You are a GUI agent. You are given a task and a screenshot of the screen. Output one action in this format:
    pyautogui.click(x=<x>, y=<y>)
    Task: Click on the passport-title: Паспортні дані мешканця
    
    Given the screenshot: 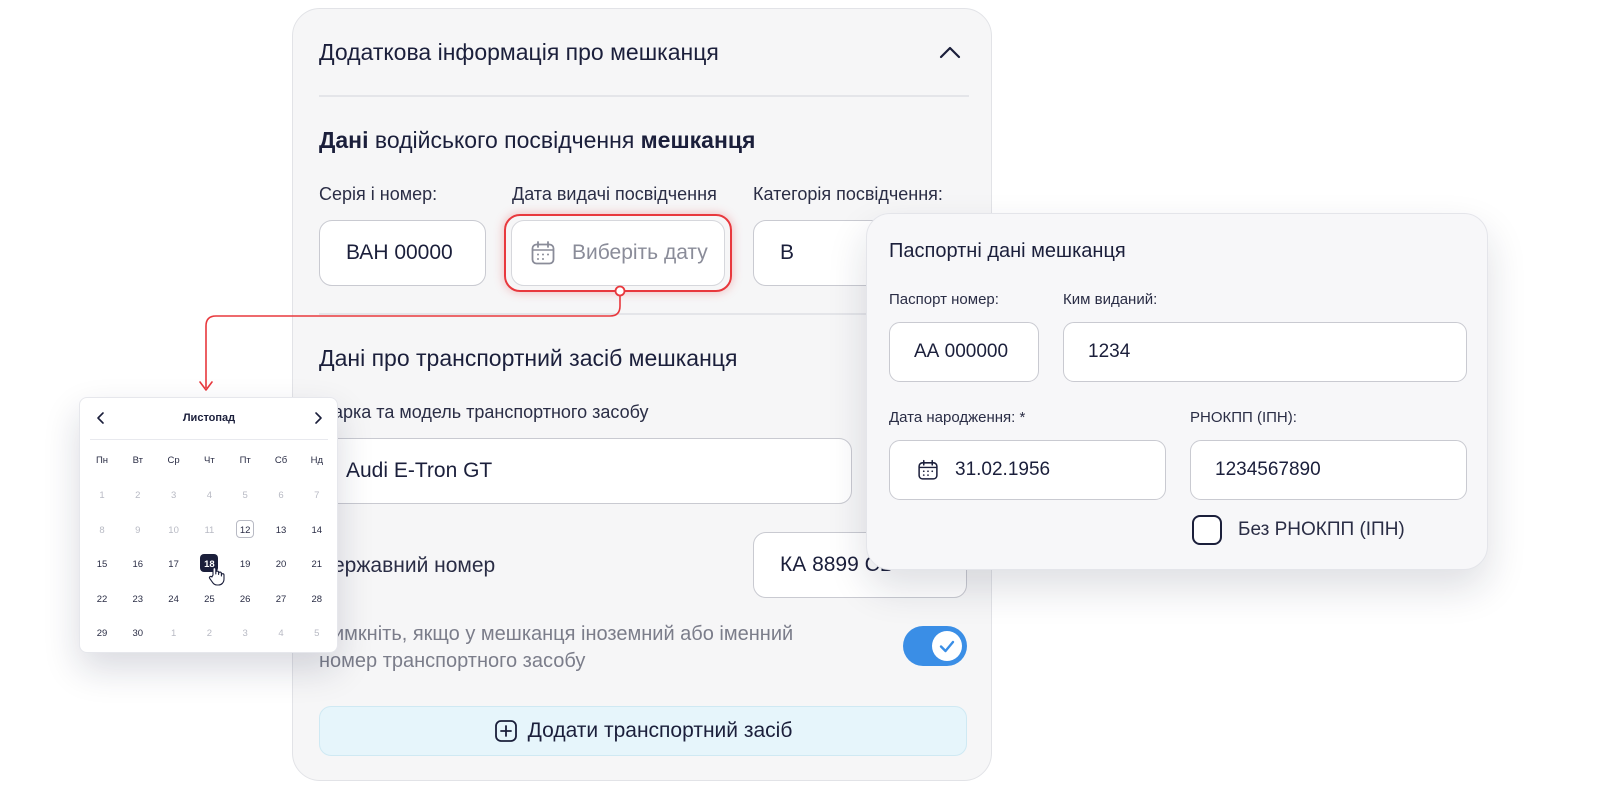 What is the action you would take?
    pyautogui.click(x=1007, y=251)
    